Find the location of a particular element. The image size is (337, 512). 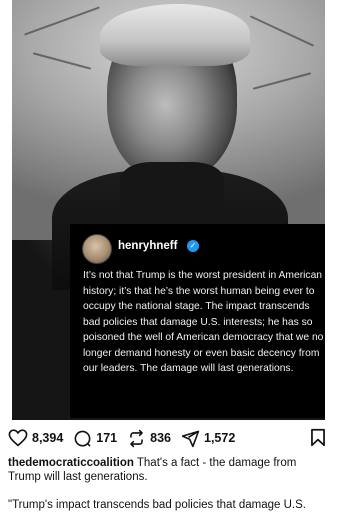

heart-icon is located at coordinates (18, 438).